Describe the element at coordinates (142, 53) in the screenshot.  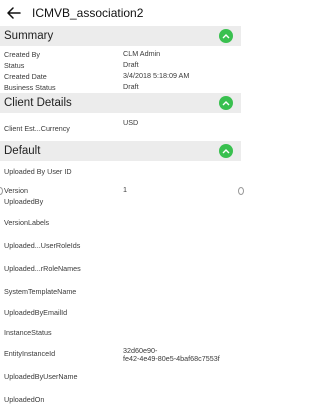
I see `field-value: CLM Admin` at that location.